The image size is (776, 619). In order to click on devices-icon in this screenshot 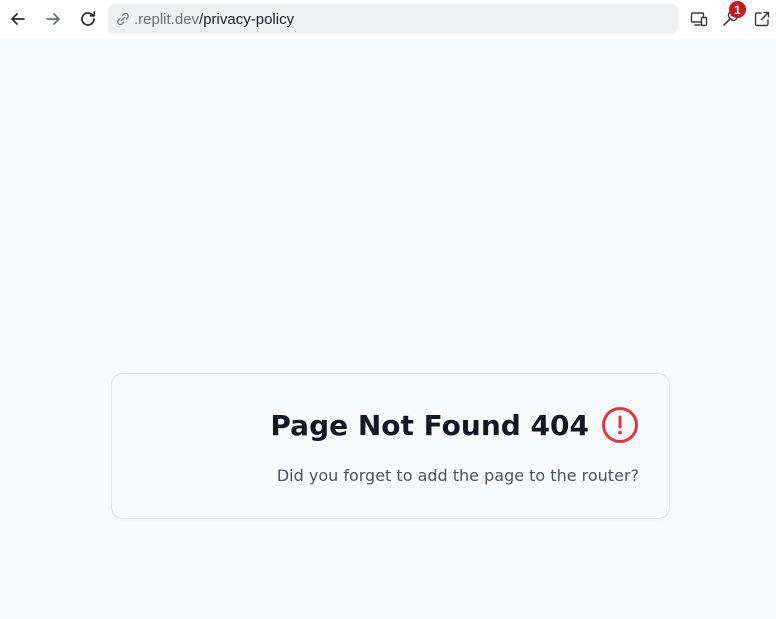, I will do `click(699, 19)`.